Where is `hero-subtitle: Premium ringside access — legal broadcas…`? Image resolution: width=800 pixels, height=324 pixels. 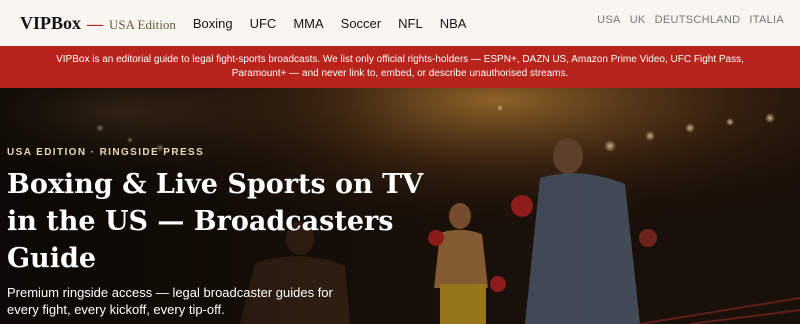
hero-subtitle: Premium ringside access — legal broadcas… is located at coordinates (170, 301).